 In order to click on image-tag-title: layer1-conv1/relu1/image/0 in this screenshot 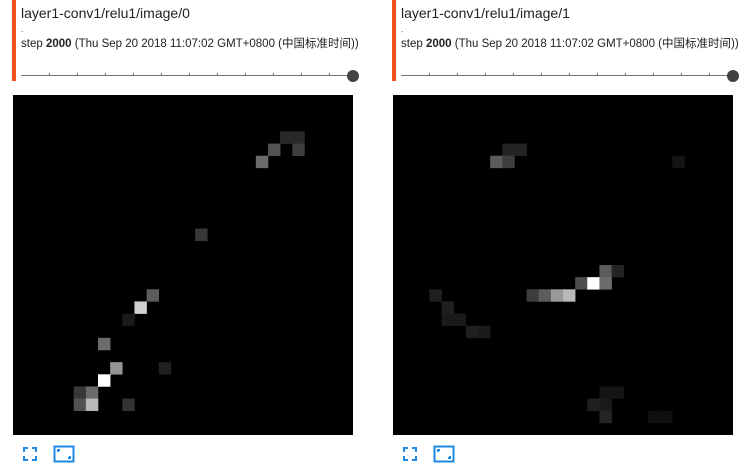, I will do `click(105, 13)`.